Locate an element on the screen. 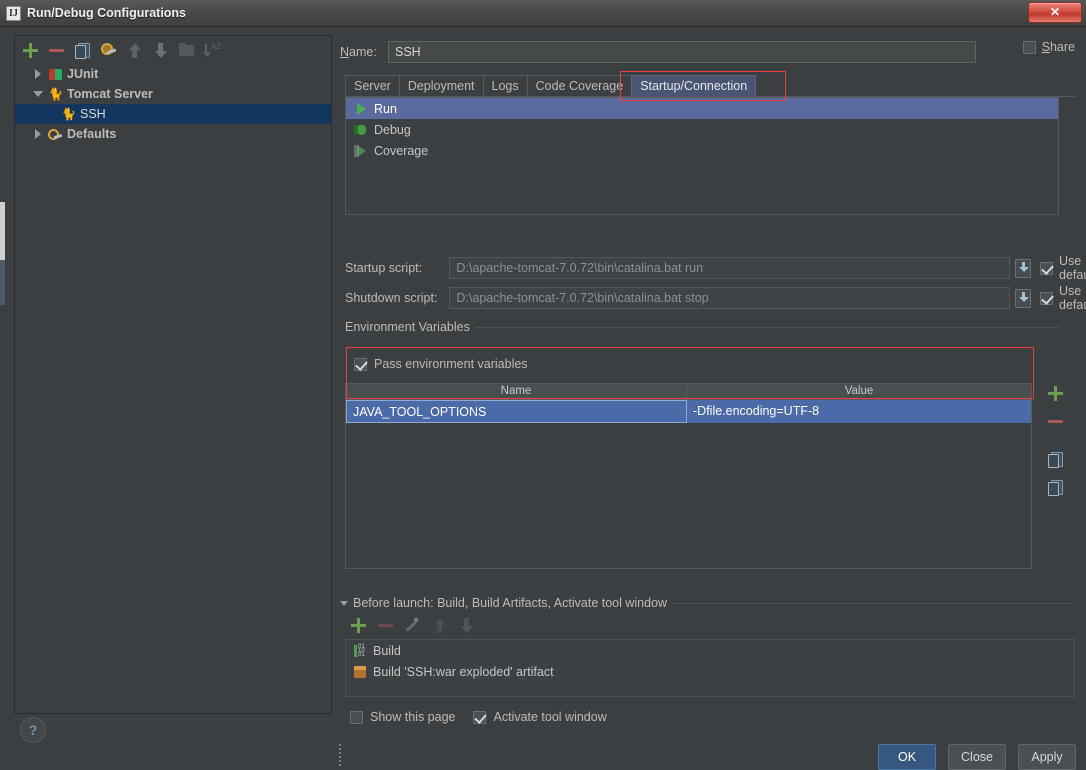  chevron-down-icon is located at coordinates (344, 603).